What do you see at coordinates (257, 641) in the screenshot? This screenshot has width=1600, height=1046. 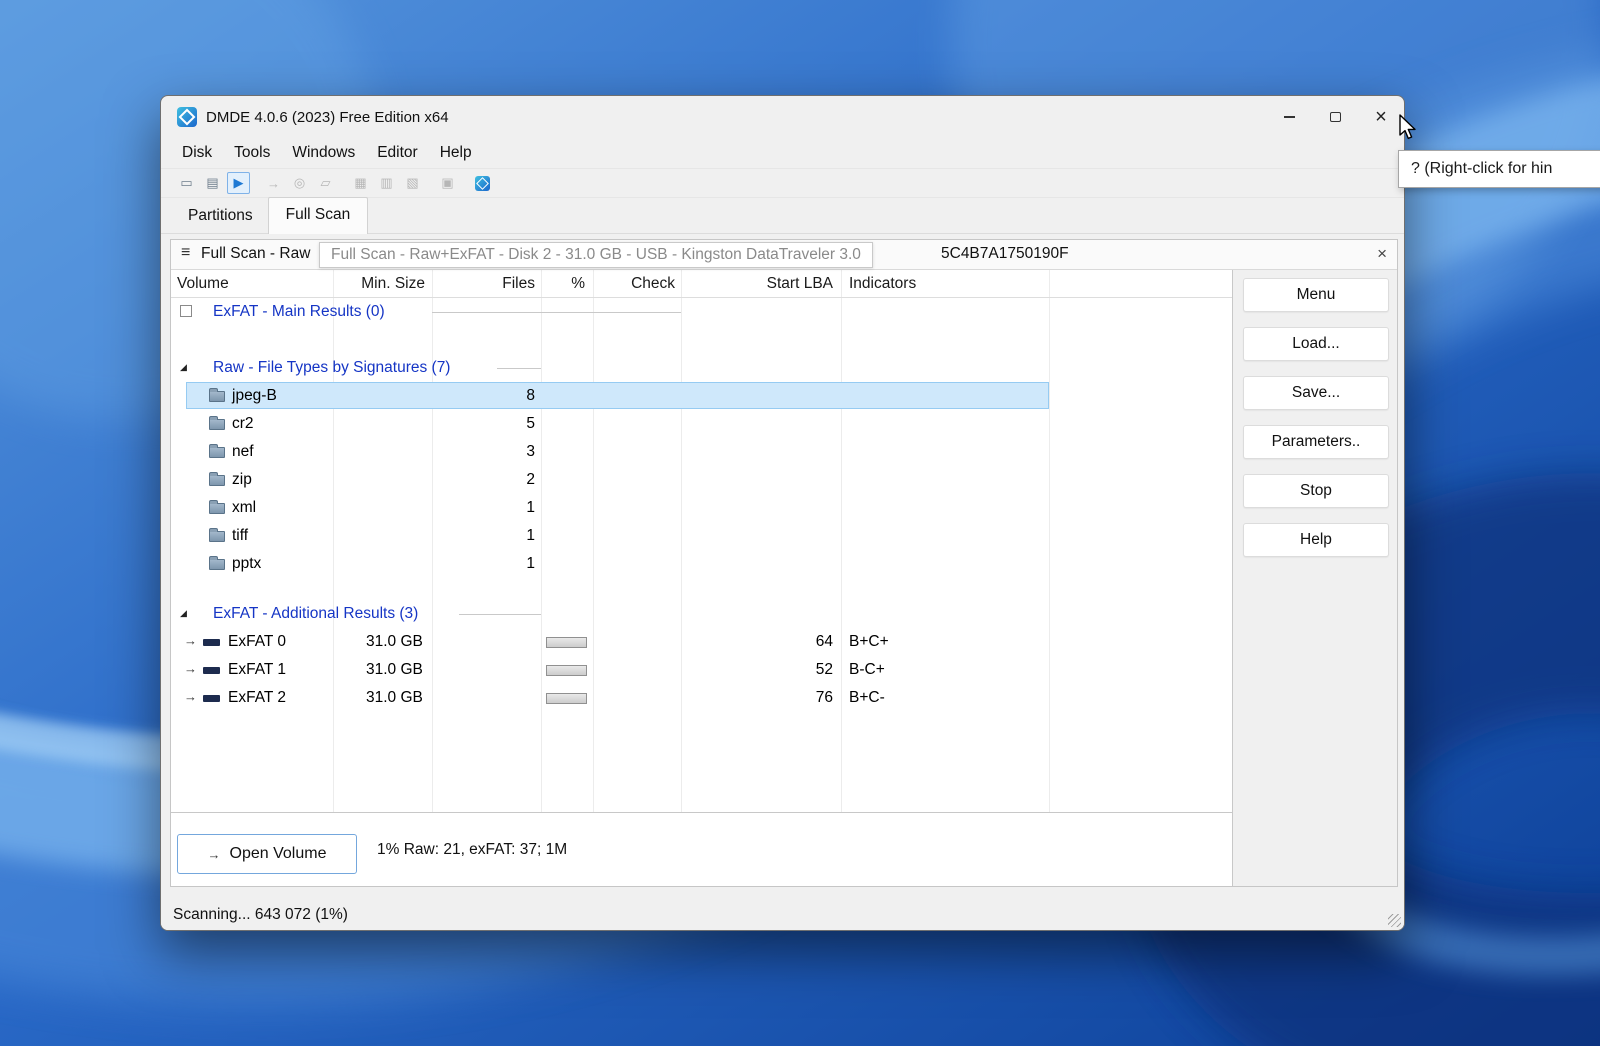 I see `volume-name: ExFAT 0` at bounding box center [257, 641].